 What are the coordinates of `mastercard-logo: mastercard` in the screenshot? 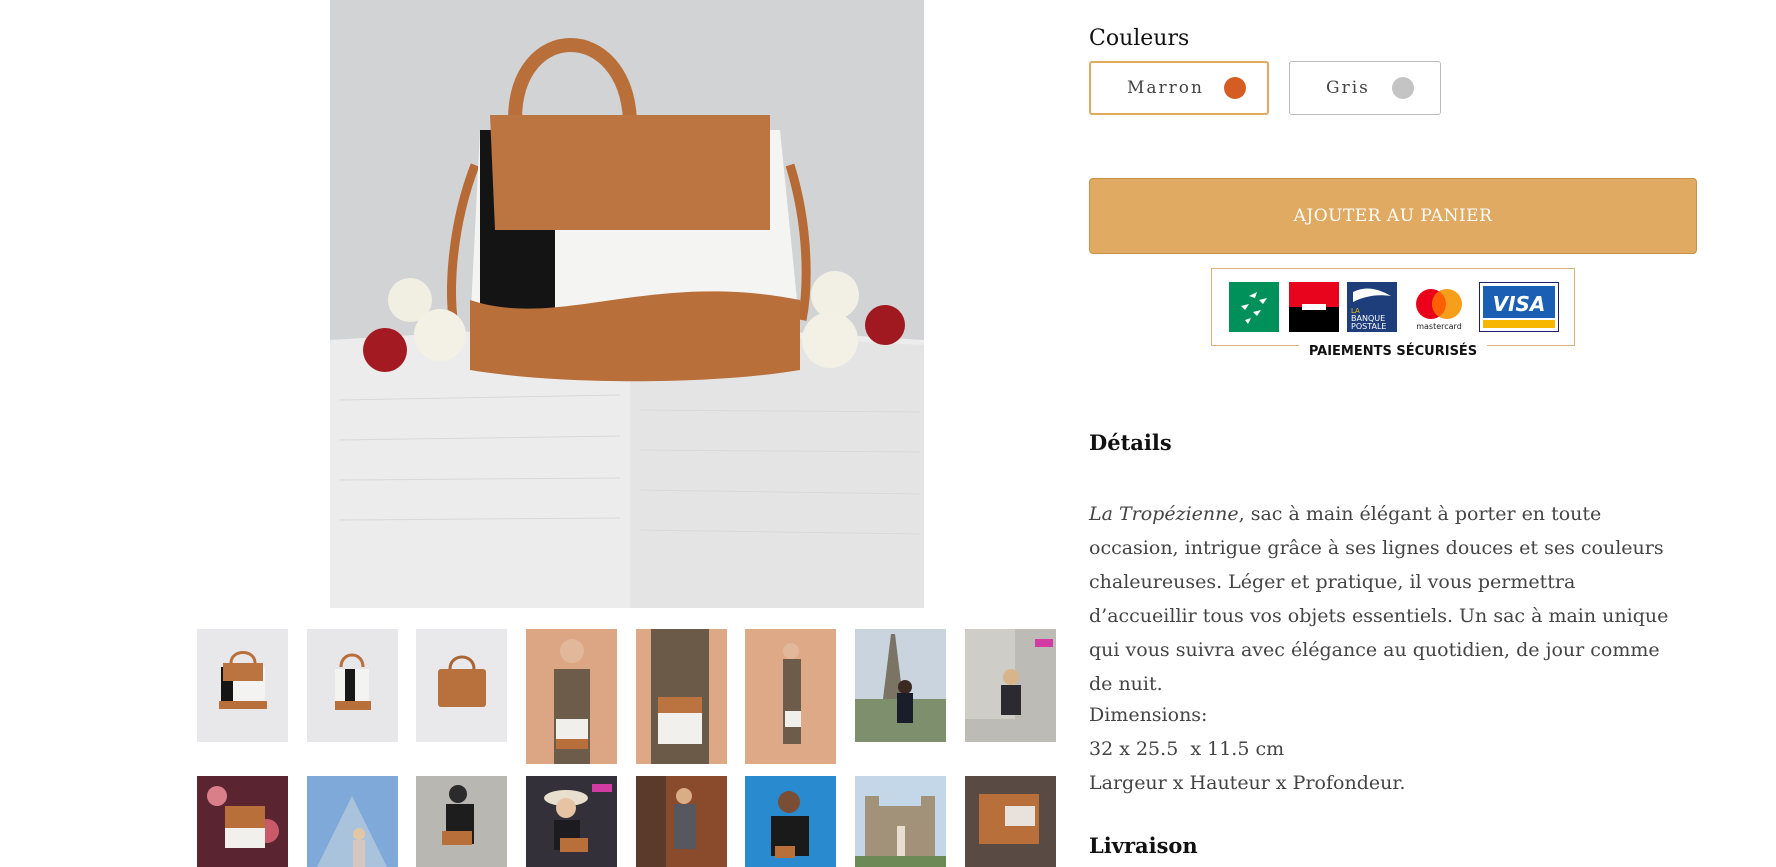 It's located at (1439, 307).